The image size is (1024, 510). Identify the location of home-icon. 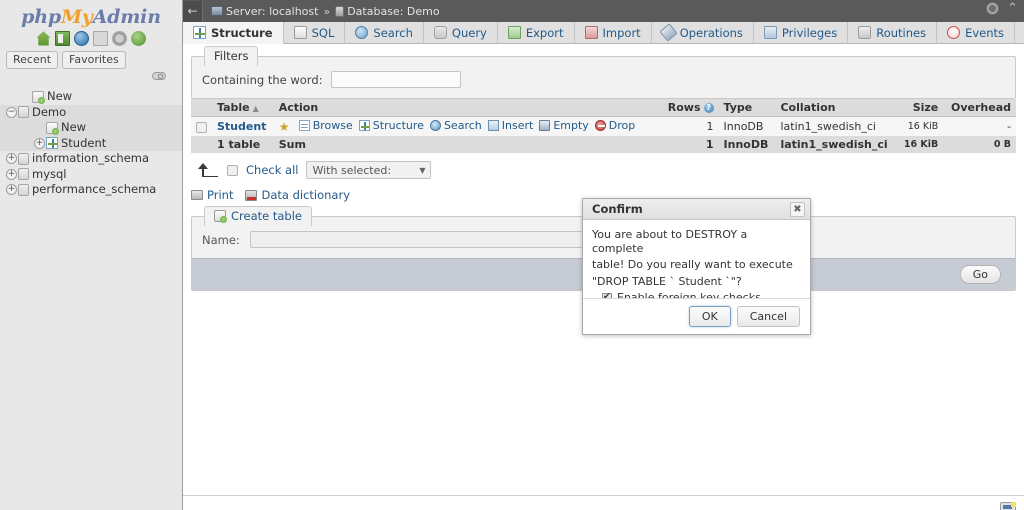
(43, 38).